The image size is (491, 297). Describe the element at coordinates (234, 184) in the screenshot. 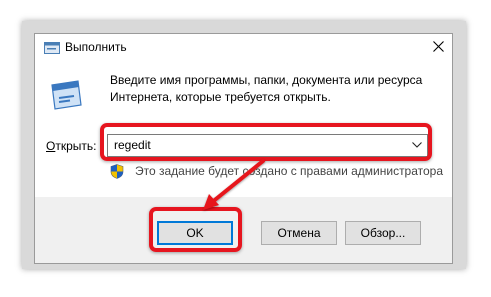

I see `arrow-annotation` at that location.